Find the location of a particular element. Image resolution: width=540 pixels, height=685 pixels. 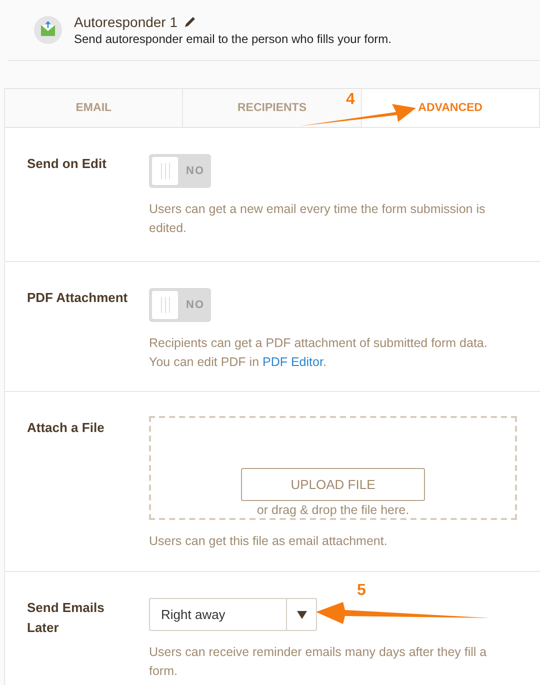

pencil-icon is located at coordinates (190, 22).